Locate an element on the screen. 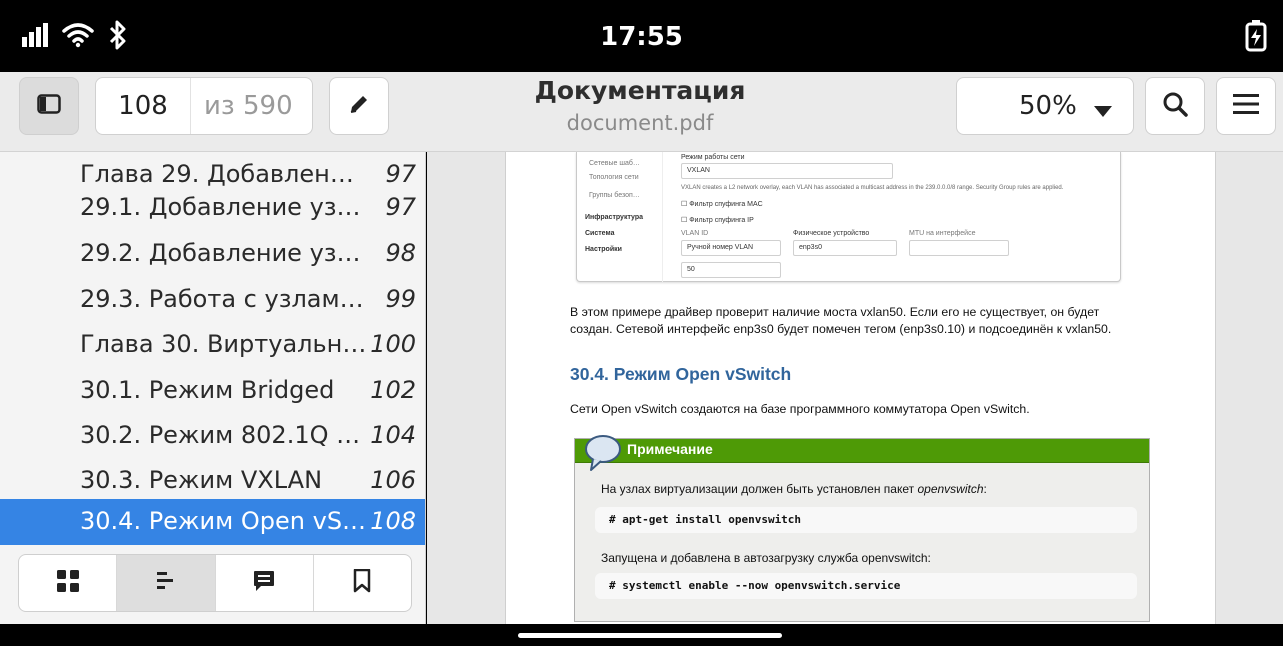 The image size is (1283, 646). toc-item: 29.1. Добавление уз… 97 is located at coordinates (212, 208).